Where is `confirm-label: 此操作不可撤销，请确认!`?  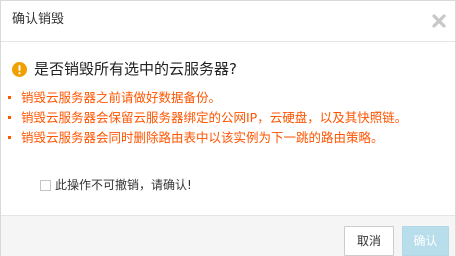
confirm-label: 此操作不可撤销，请确认! is located at coordinates (123, 185).